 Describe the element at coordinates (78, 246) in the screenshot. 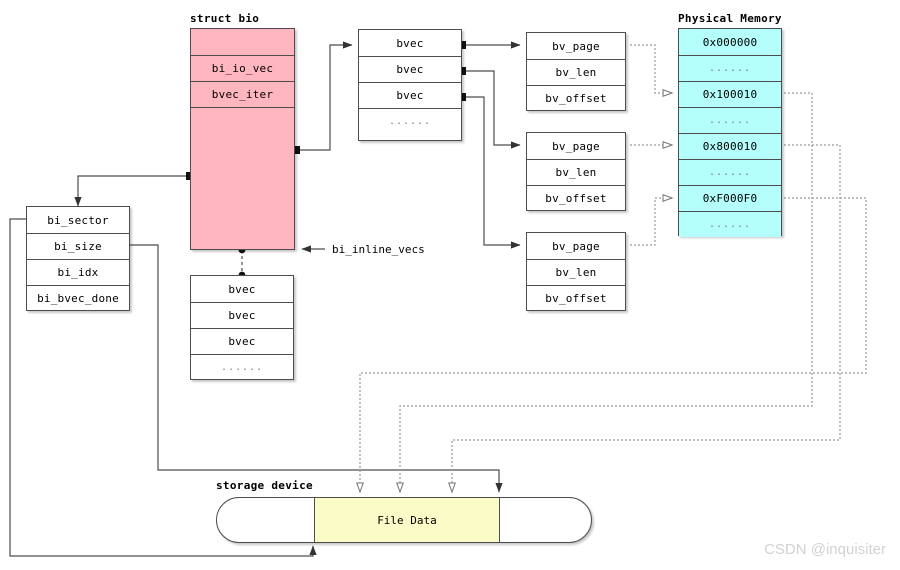

I see `field-bi-size: bi_size` at that location.